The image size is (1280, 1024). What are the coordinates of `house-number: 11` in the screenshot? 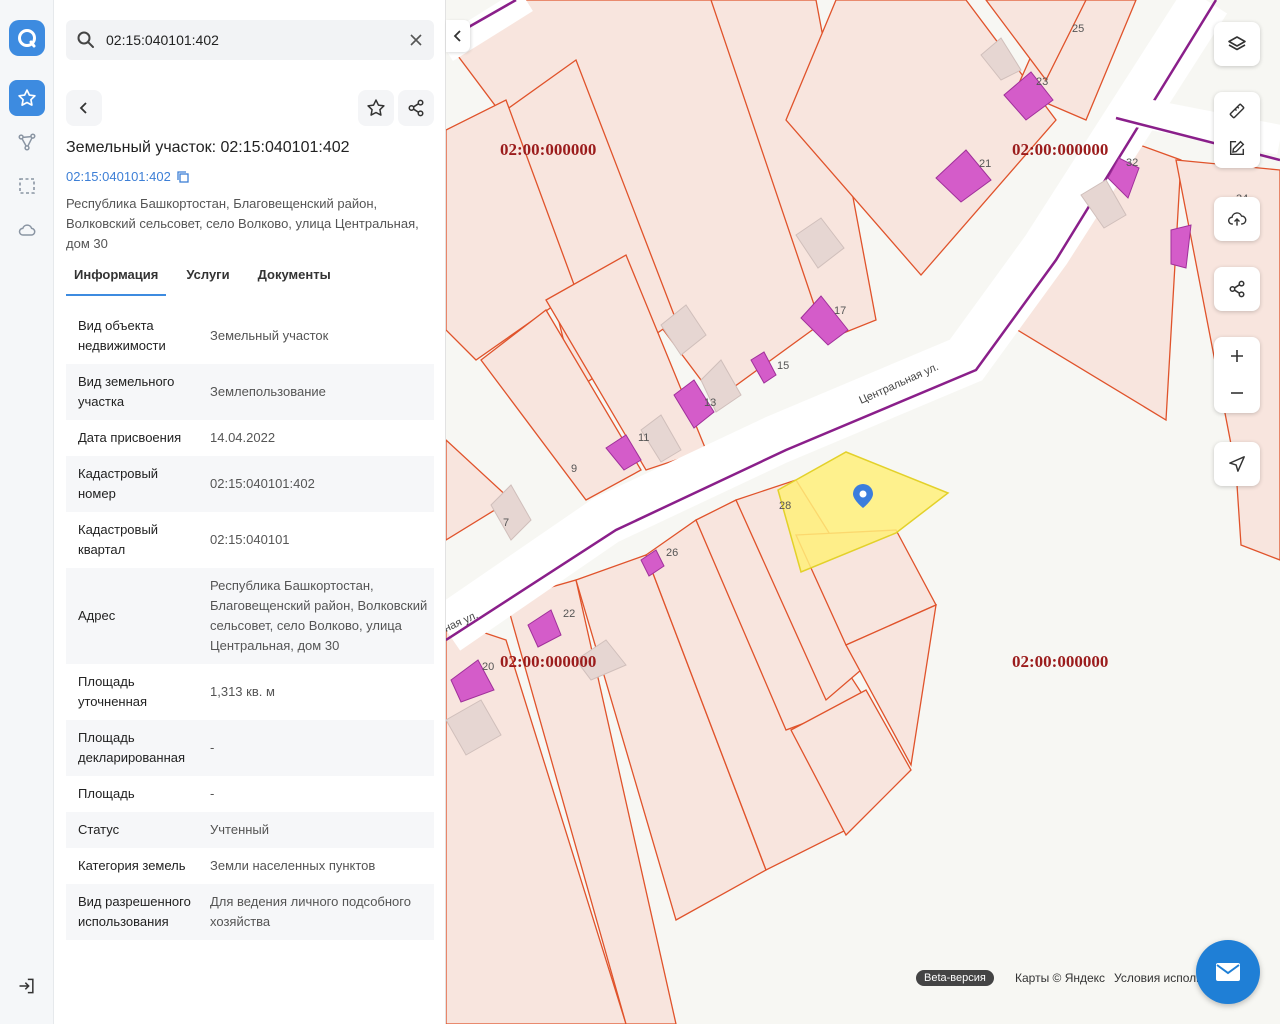 It's located at (643, 438).